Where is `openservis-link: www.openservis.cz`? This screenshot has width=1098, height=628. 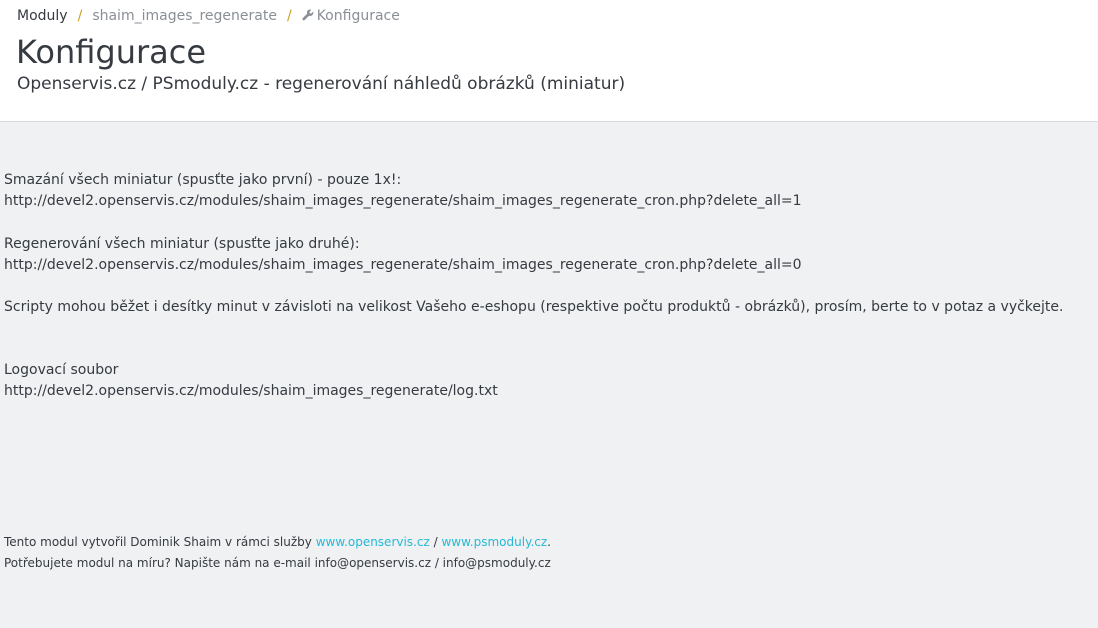
openservis-link: www.openservis.cz is located at coordinates (373, 542).